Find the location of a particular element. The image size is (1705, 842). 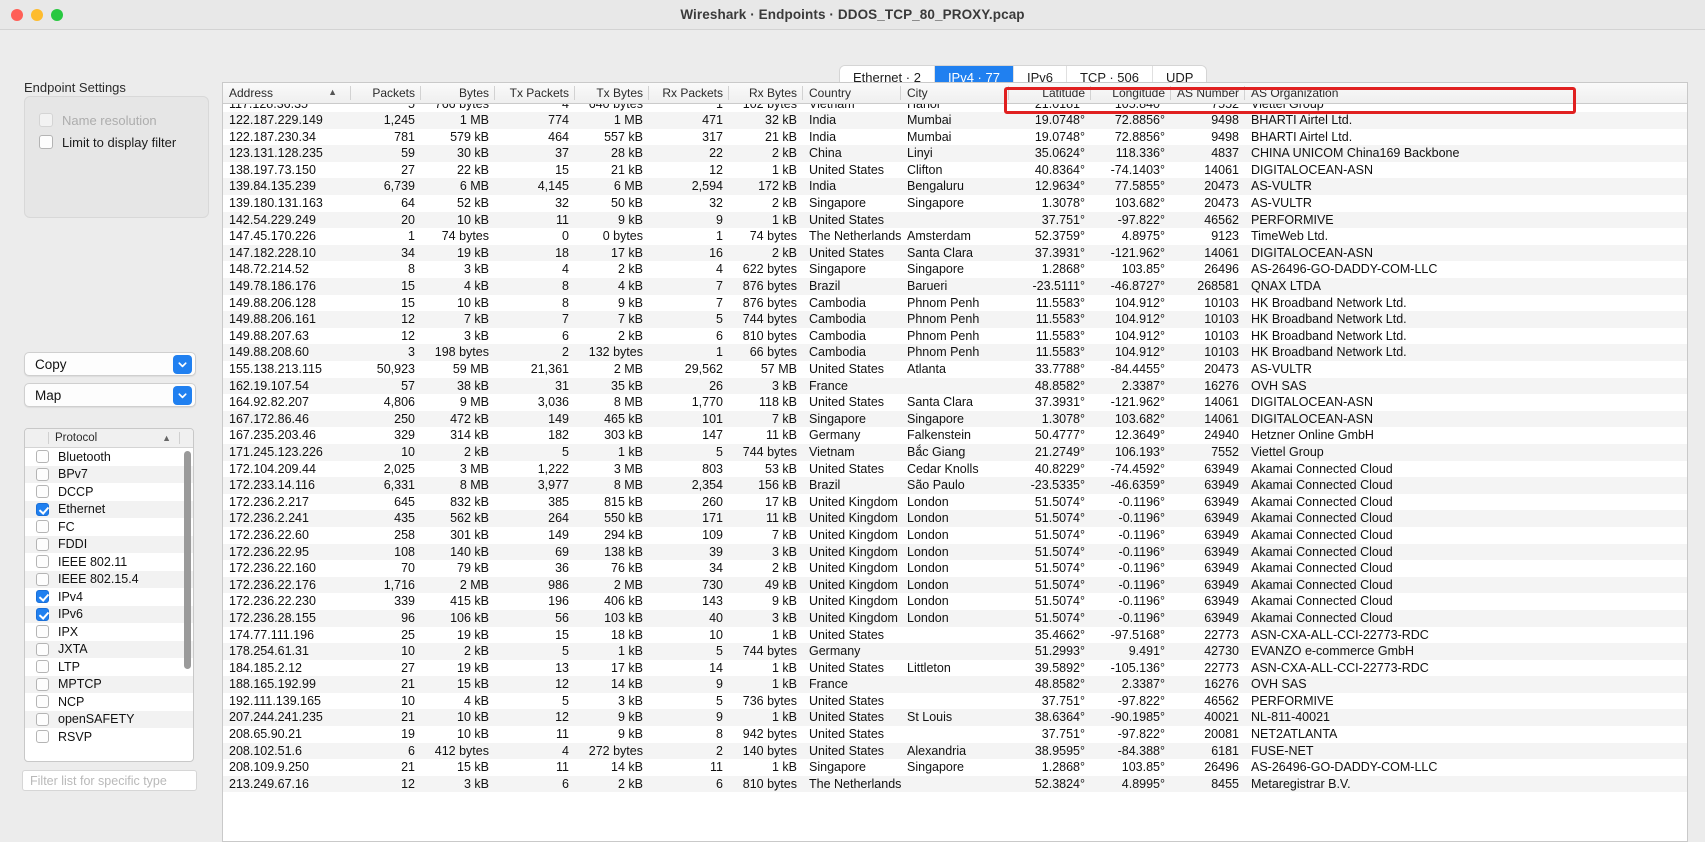

column-header-packets: Packets is located at coordinates (386, 93).